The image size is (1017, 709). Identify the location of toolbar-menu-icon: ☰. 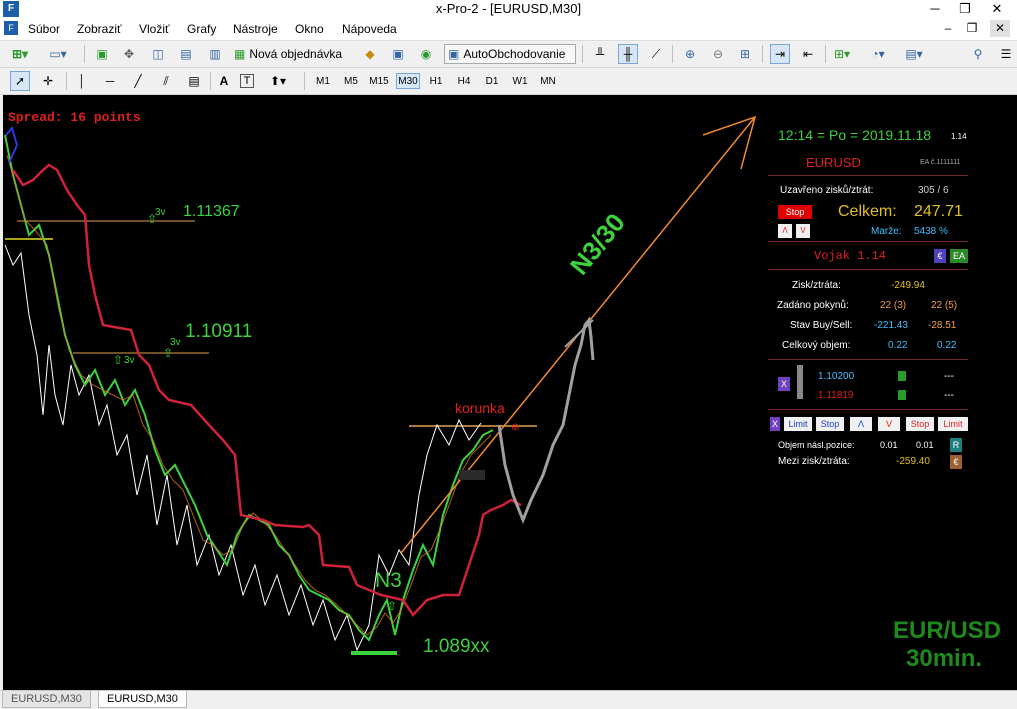
(1006, 54).